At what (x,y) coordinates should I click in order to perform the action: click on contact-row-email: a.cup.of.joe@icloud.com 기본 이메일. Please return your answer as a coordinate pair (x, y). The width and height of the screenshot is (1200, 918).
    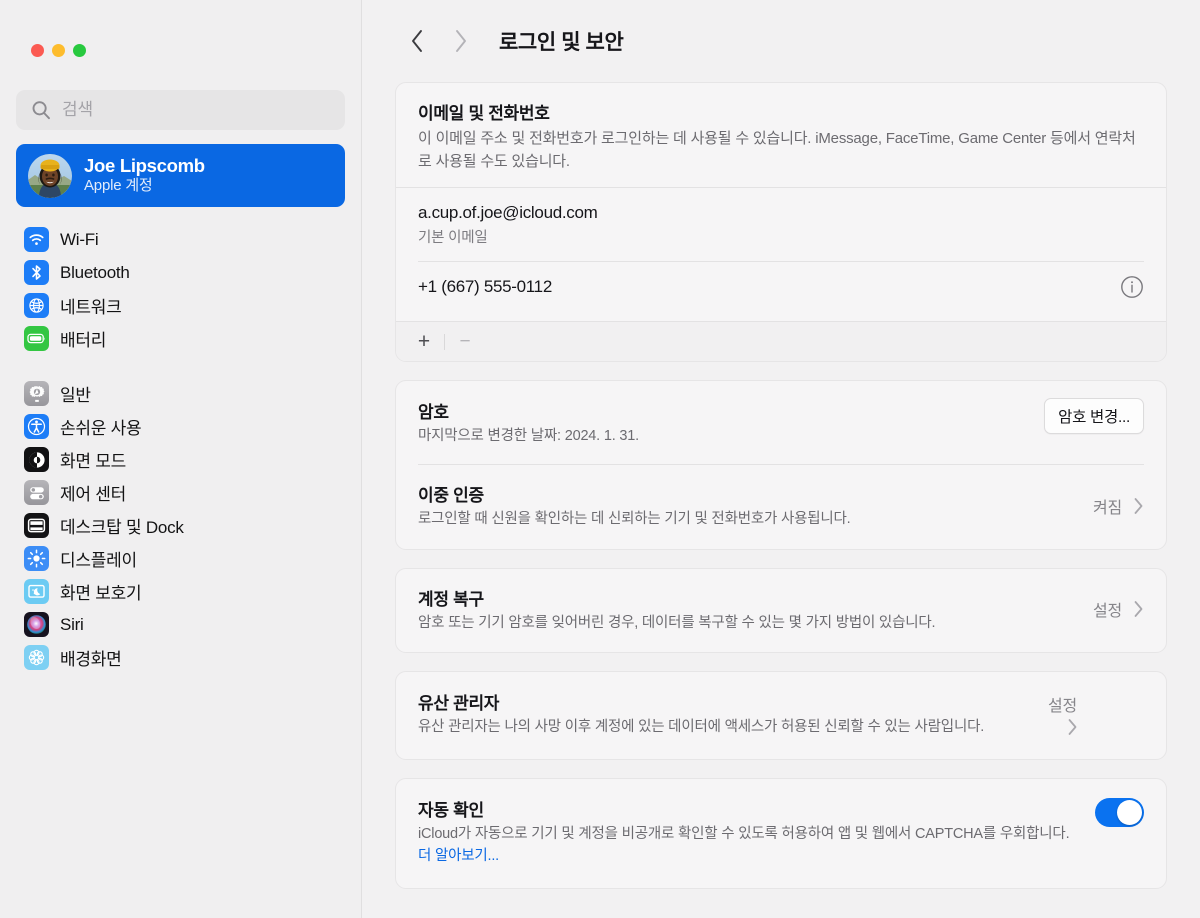
    Looking at the image, I should click on (781, 224).